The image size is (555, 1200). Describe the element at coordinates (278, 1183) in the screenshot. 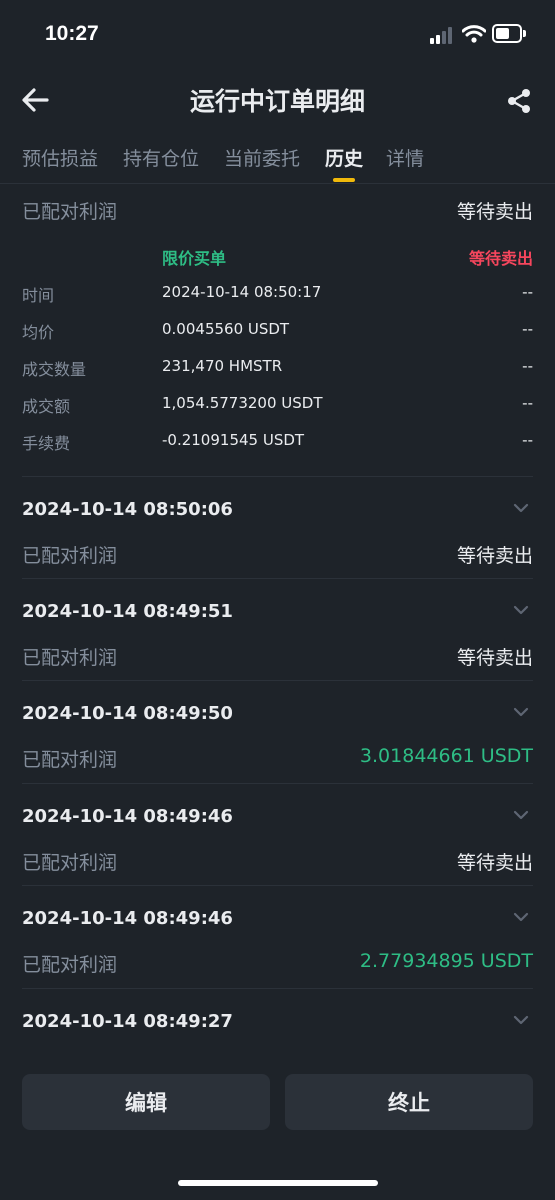

I see `home-indicator` at that location.